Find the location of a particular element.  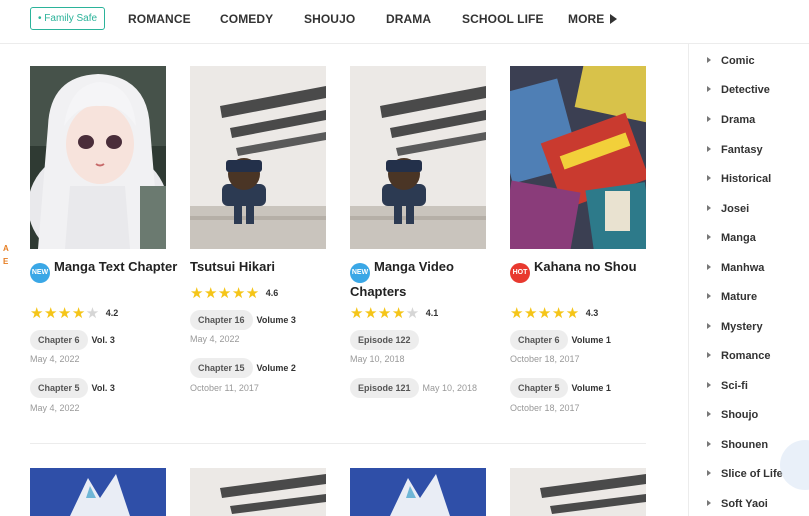

genre-link-manga: Manga is located at coordinates (731, 238).